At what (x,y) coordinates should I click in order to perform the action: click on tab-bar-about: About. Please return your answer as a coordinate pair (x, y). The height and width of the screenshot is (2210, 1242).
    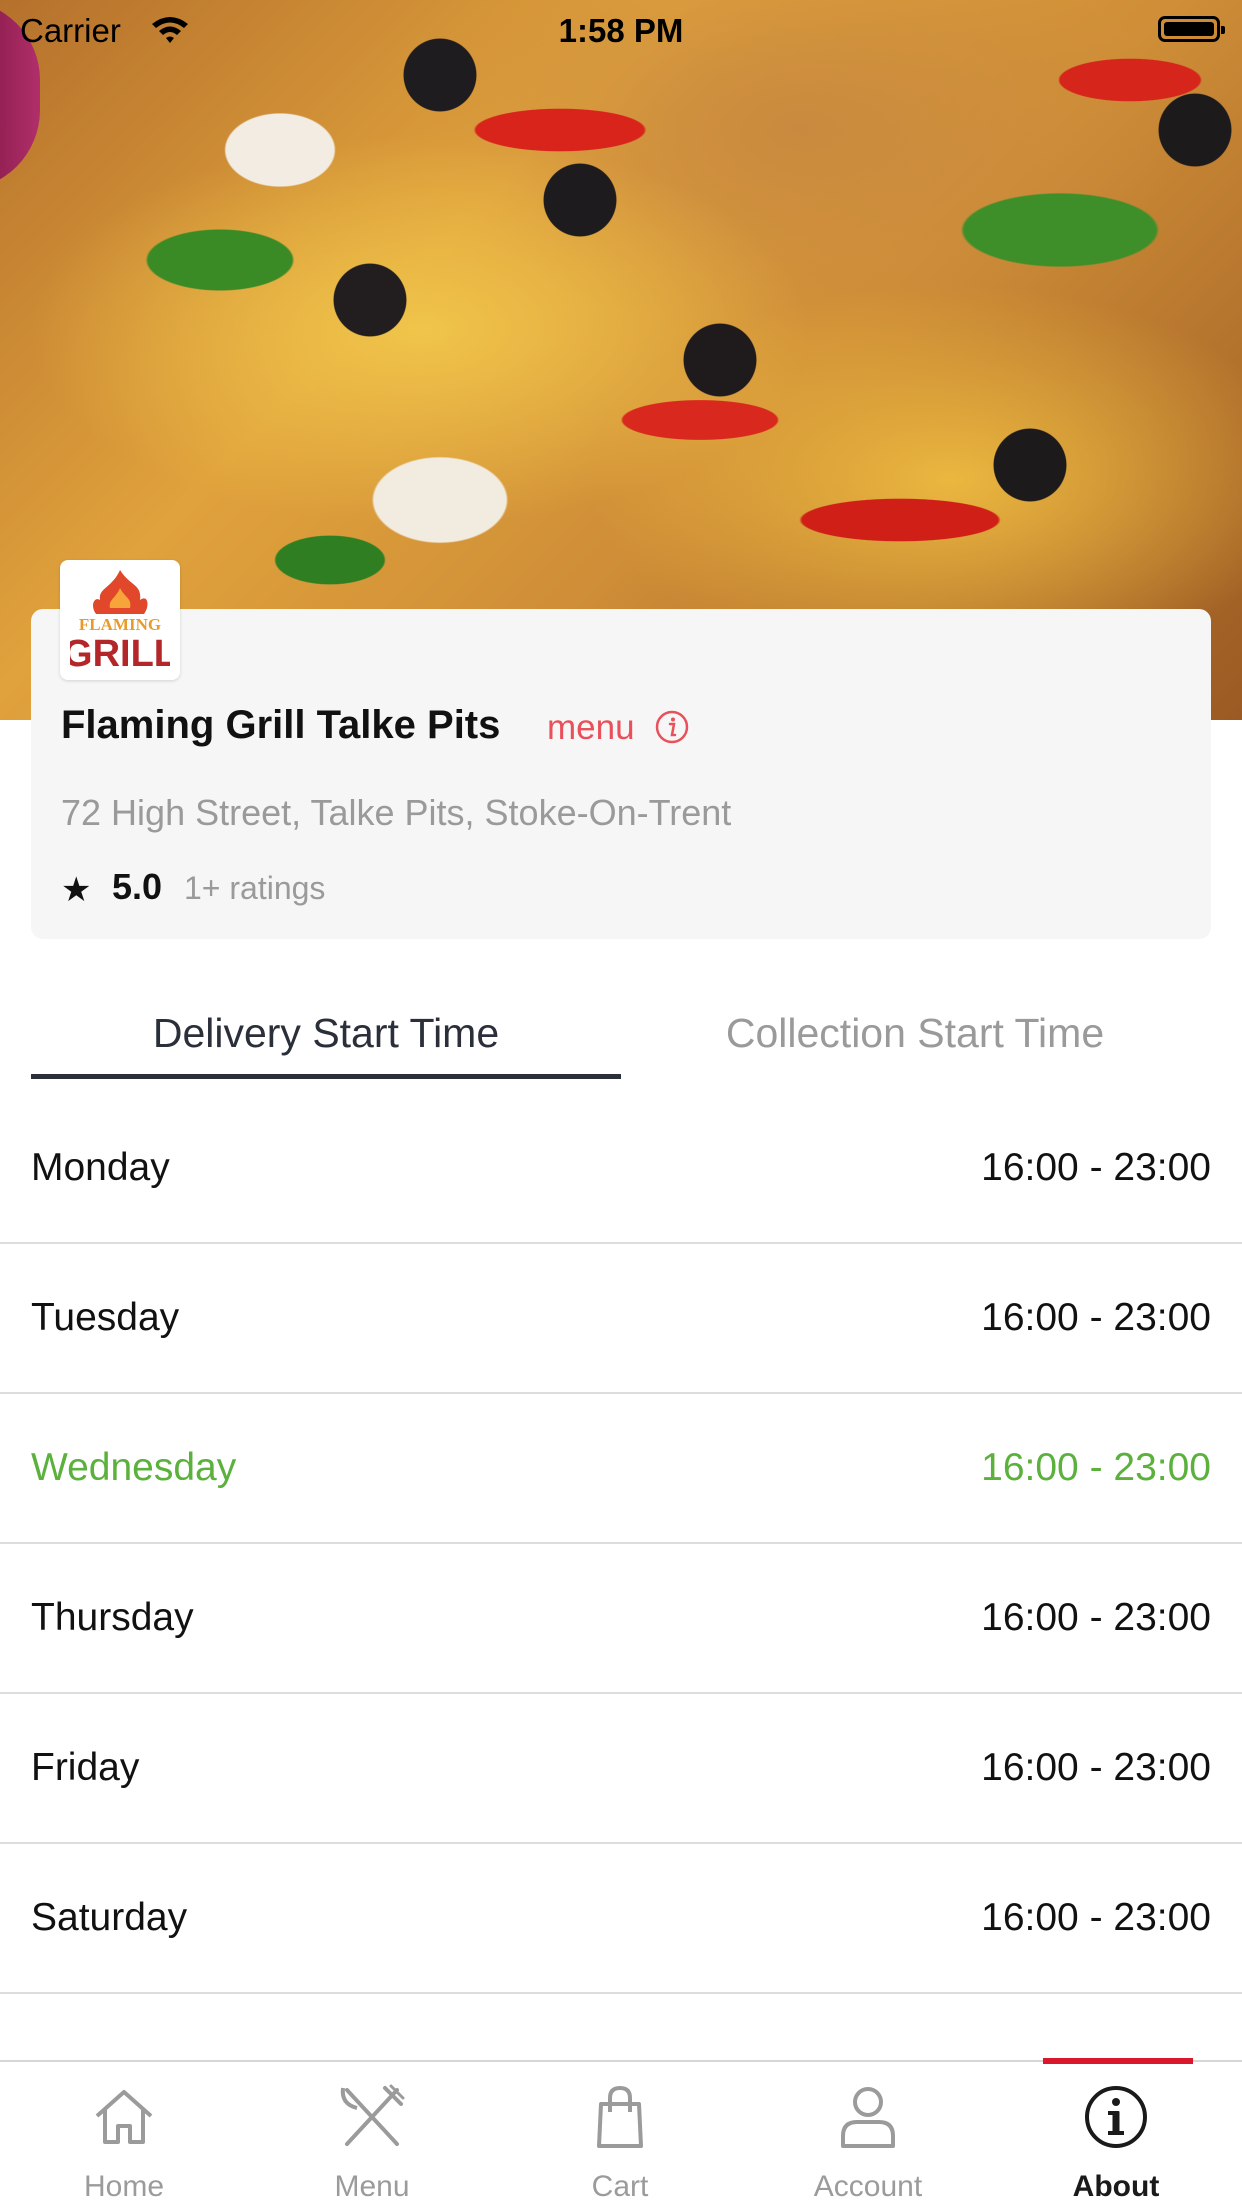
    Looking at the image, I should click on (1116, 2134).